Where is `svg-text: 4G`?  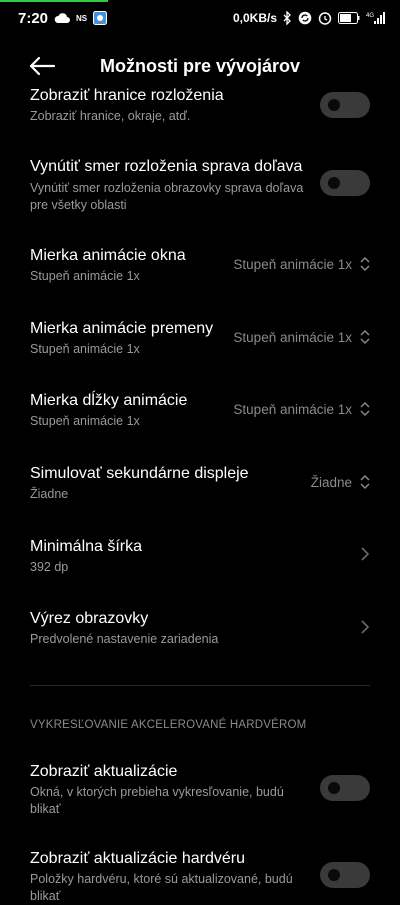
svg-text: 4G is located at coordinates (370, 16).